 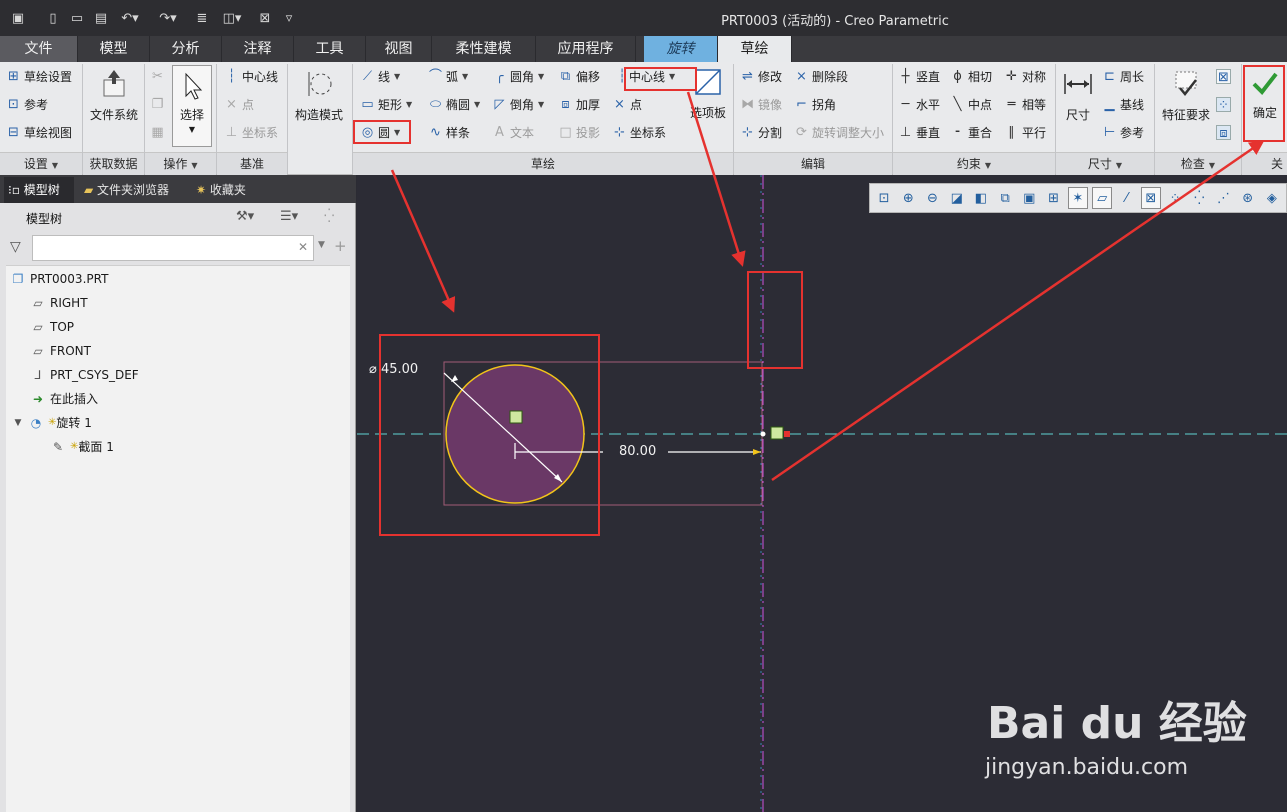 I want to click on vertex-display-icon: ⁛, so click(x=1199, y=198).